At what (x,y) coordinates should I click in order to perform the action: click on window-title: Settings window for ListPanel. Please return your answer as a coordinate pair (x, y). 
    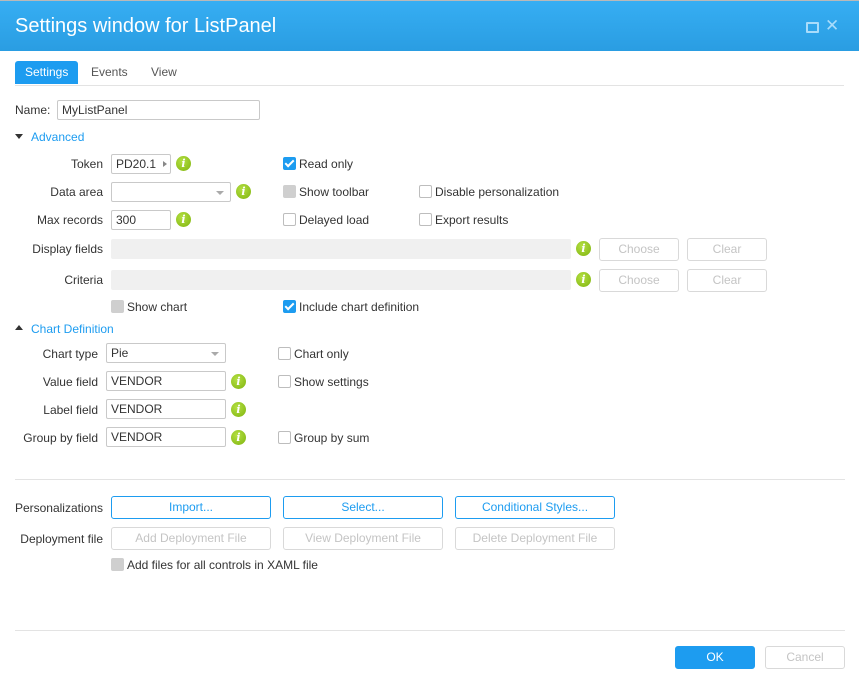
    Looking at the image, I should click on (146, 26).